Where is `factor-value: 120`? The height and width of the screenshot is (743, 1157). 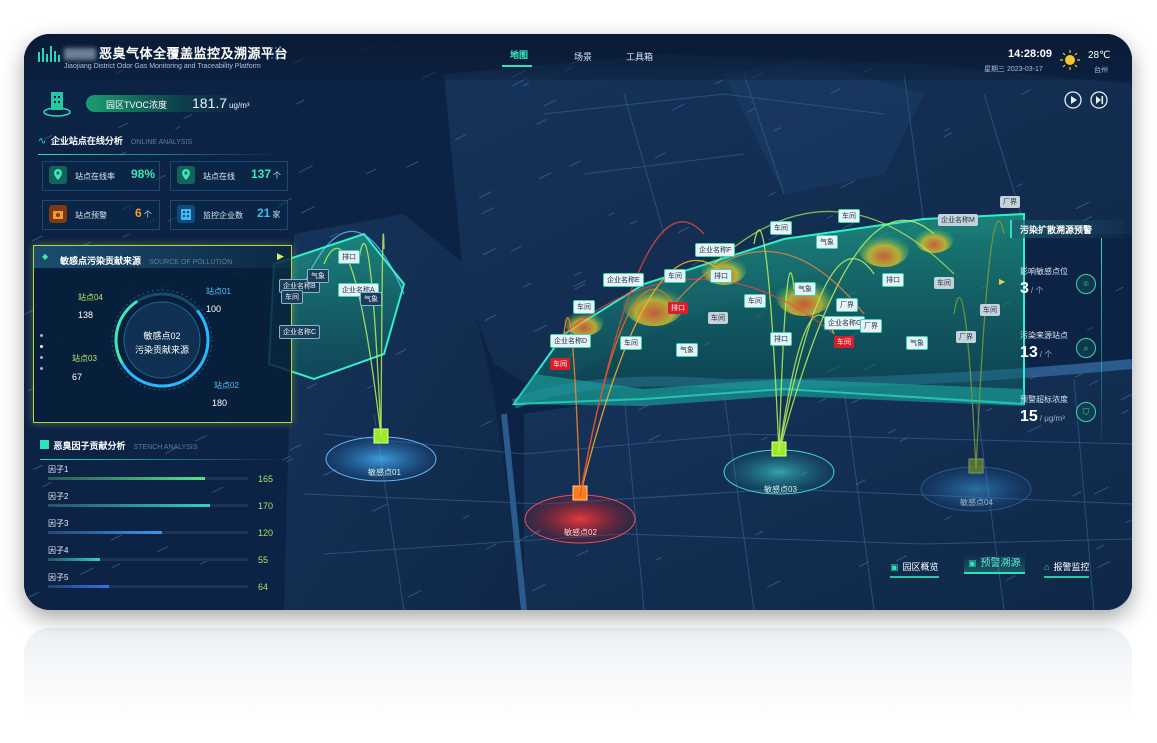
factor-value: 120 is located at coordinates (266, 533).